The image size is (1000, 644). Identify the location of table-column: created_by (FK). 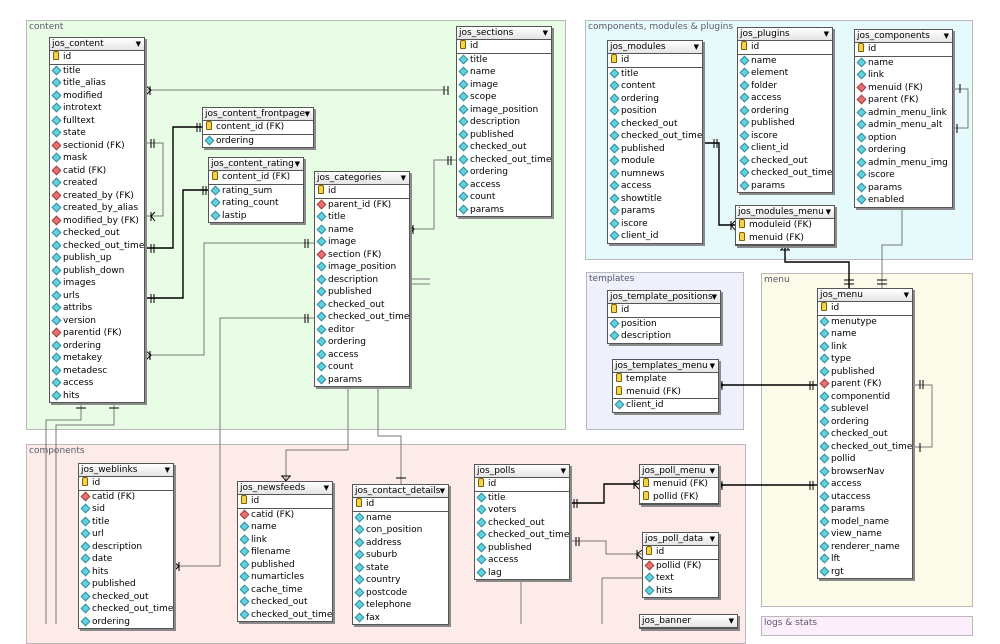
(97, 196).